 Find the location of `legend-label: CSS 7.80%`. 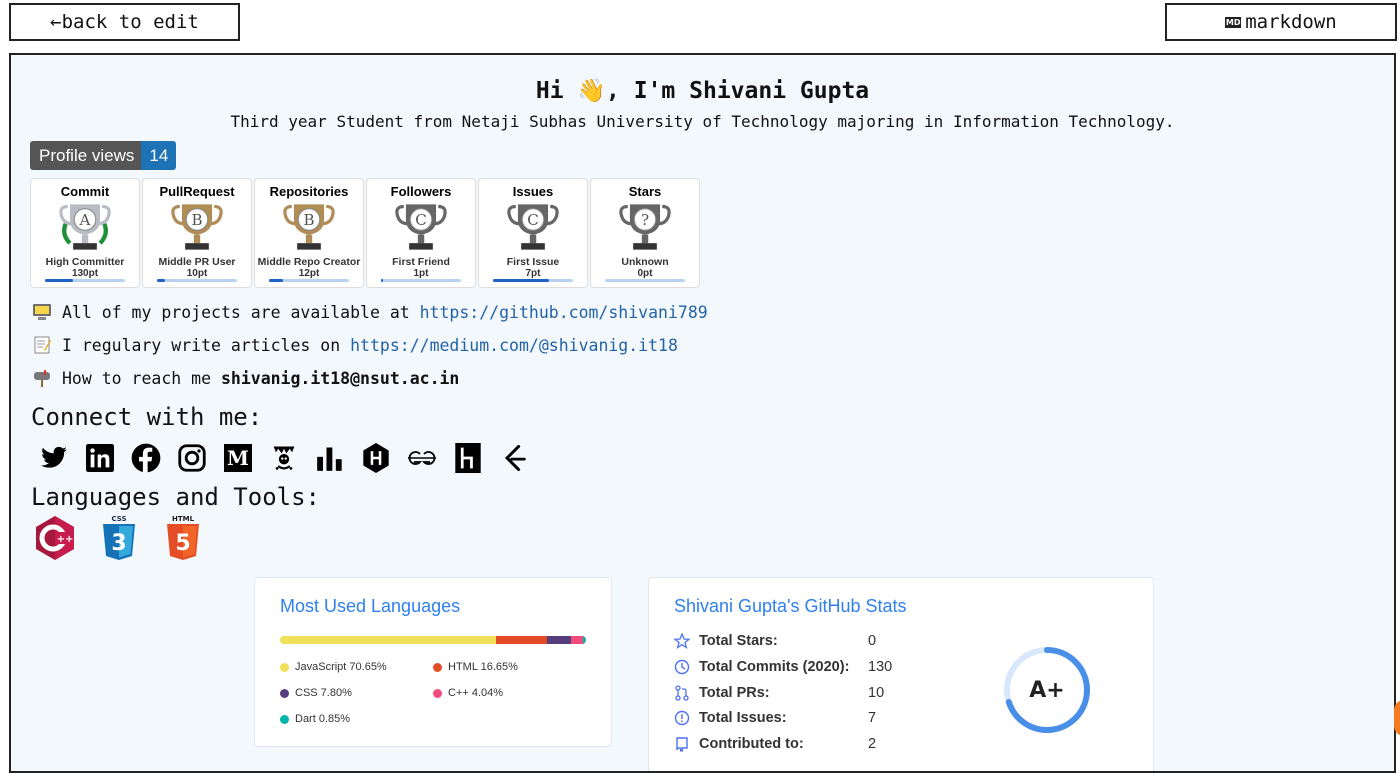

legend-label: CSS 7.80% is located at coordinates (323, 693).